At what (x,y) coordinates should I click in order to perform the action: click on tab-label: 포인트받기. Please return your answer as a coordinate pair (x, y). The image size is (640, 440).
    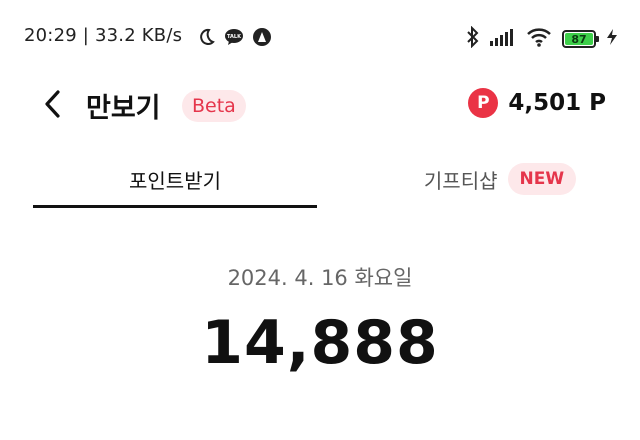
    Looking at the image, I should click on (175, 180).